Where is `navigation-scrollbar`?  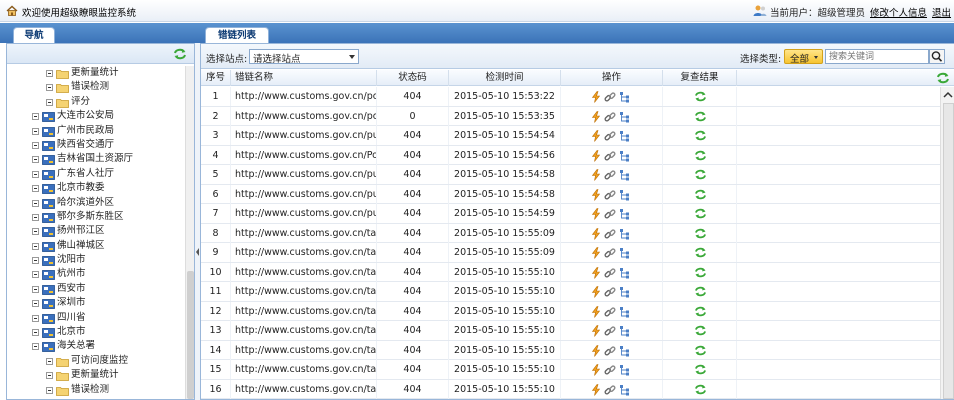
navigation-scrollbar is located at coordinates (189, 232).